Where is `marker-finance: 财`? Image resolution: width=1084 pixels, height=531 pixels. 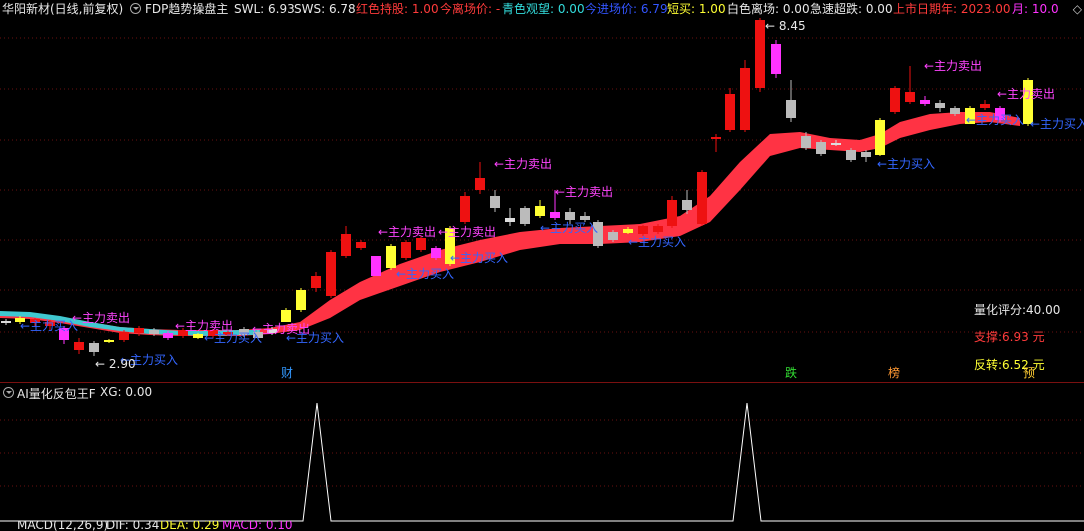
marker-finance: 财 is located at coordinates (287, 373).